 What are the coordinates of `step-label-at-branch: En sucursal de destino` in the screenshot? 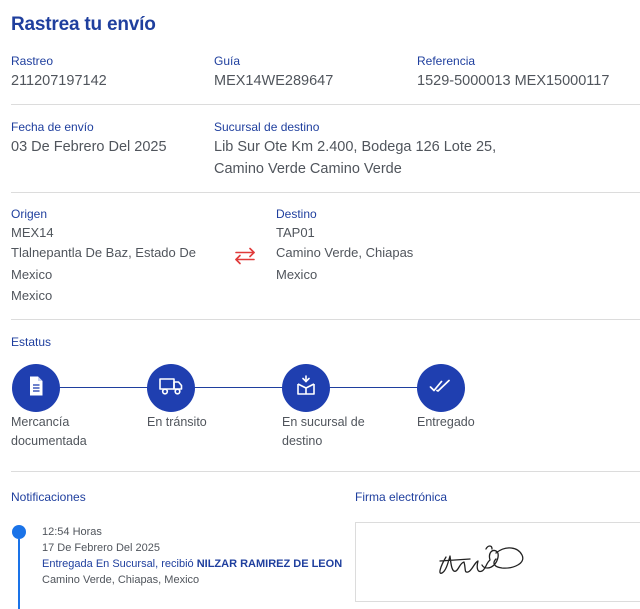 It's located at (323, 431).